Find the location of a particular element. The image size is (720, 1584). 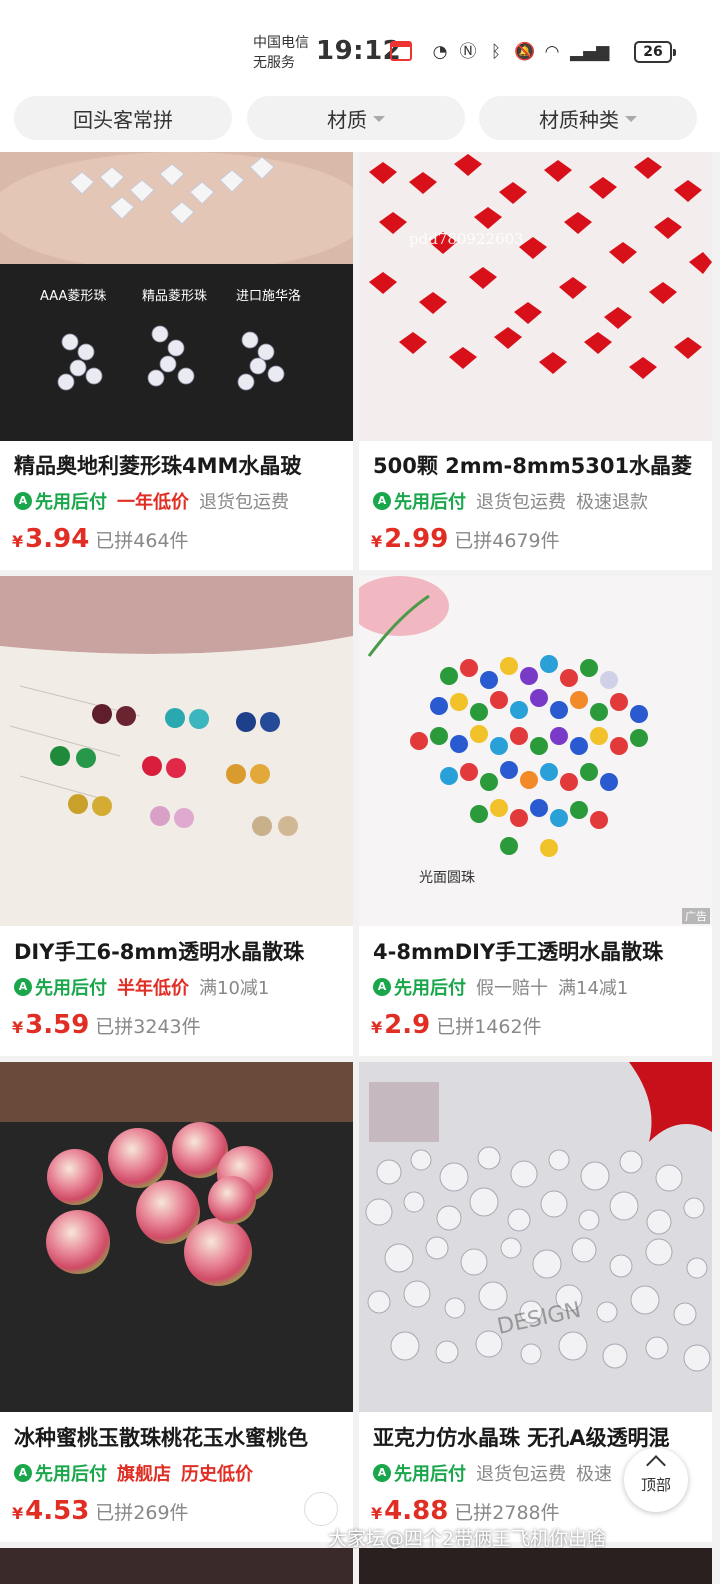

product-tags: A 先用后付 半年低价 满10减1 is located at coordinates (141, 987).